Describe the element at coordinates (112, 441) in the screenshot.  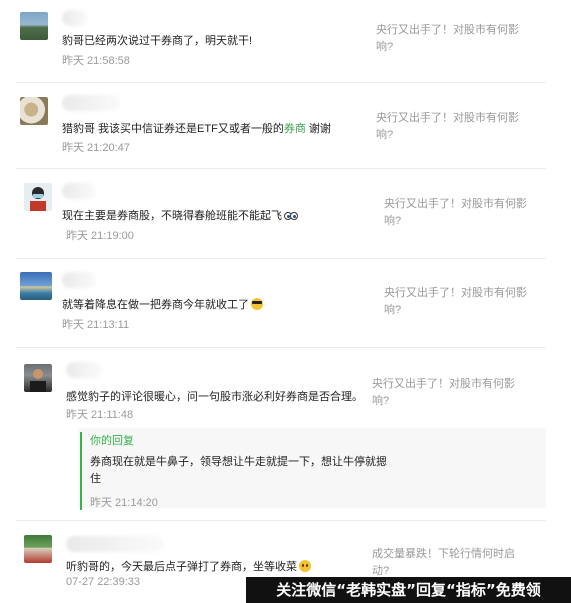
I see `reply-header: 你的回复` at that location.